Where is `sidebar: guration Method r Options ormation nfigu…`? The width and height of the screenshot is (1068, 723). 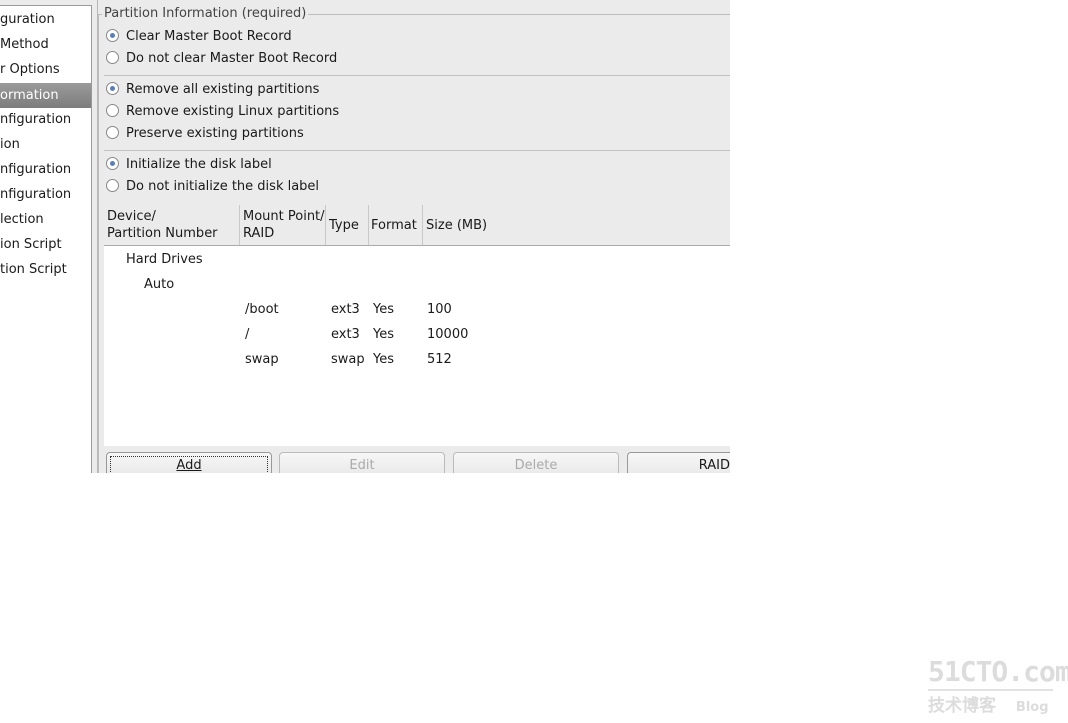 sidebar: guration Method r Options ormation nfigu… is located at coordinates (46, 239).